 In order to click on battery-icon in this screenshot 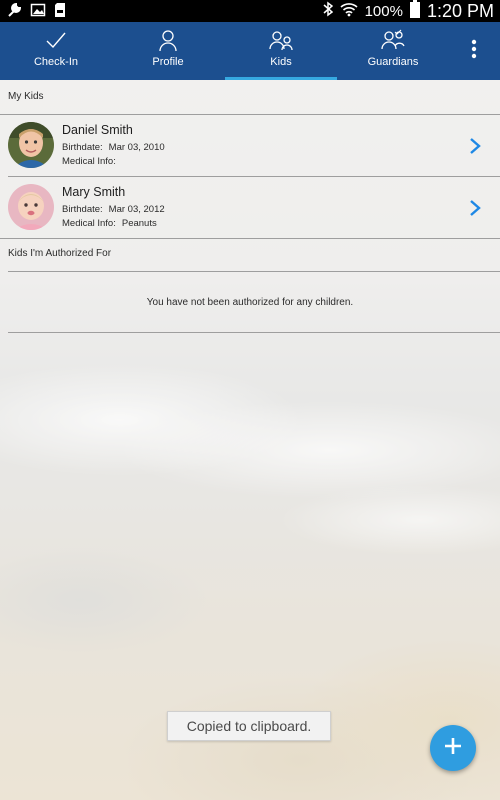, I will do `click(414, 11)`.